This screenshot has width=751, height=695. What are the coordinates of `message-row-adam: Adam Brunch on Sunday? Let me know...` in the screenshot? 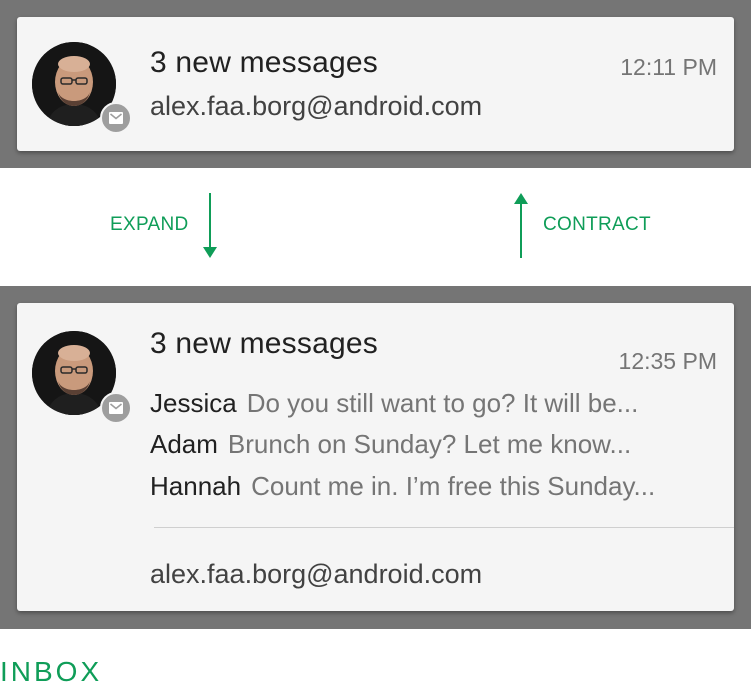 It's located at (390, 444).